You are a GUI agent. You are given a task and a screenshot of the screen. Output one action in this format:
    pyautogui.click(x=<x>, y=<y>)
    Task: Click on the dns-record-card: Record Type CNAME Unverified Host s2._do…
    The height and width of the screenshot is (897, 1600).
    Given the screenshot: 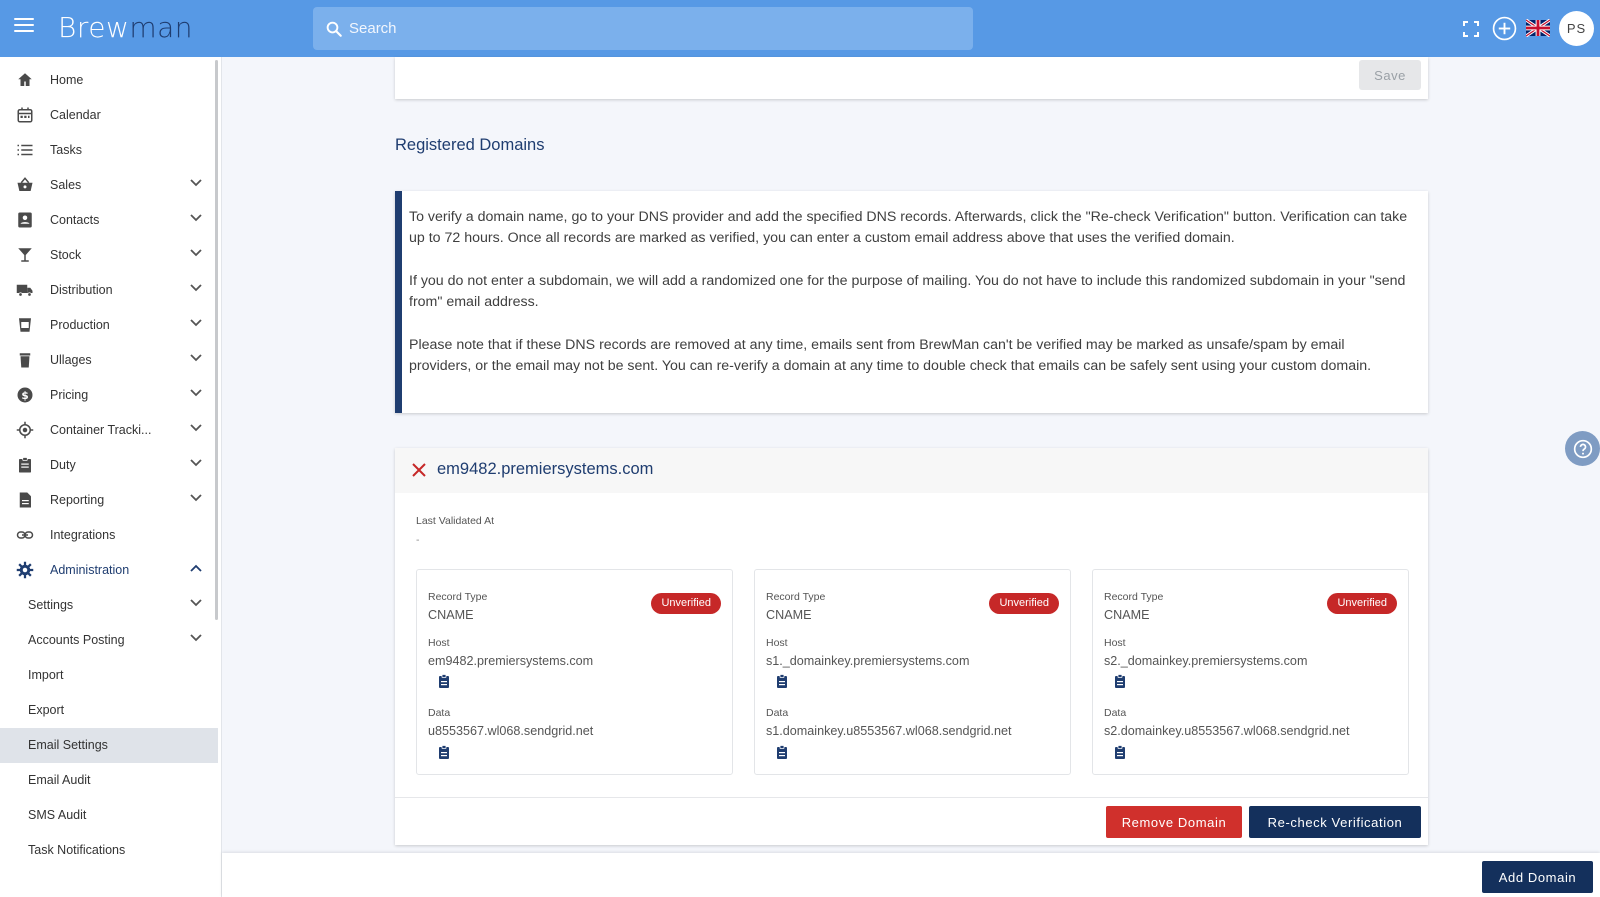 What is the action you would take?
    pyautogui.click(x=1250, y=672)
    